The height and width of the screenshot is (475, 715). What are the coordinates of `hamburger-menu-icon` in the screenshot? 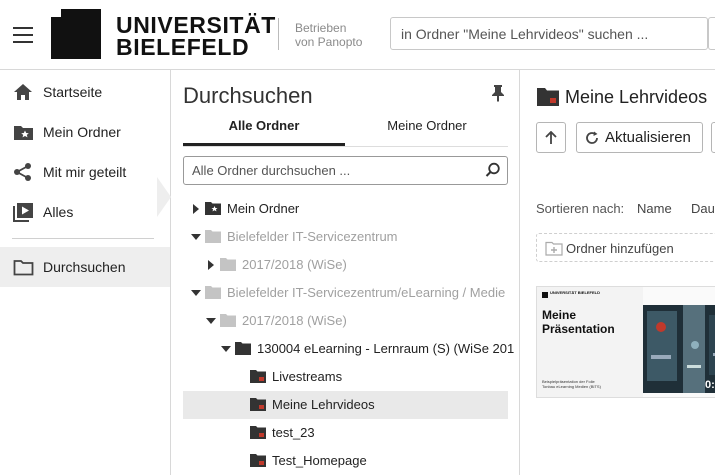 It's located at (23, 35).